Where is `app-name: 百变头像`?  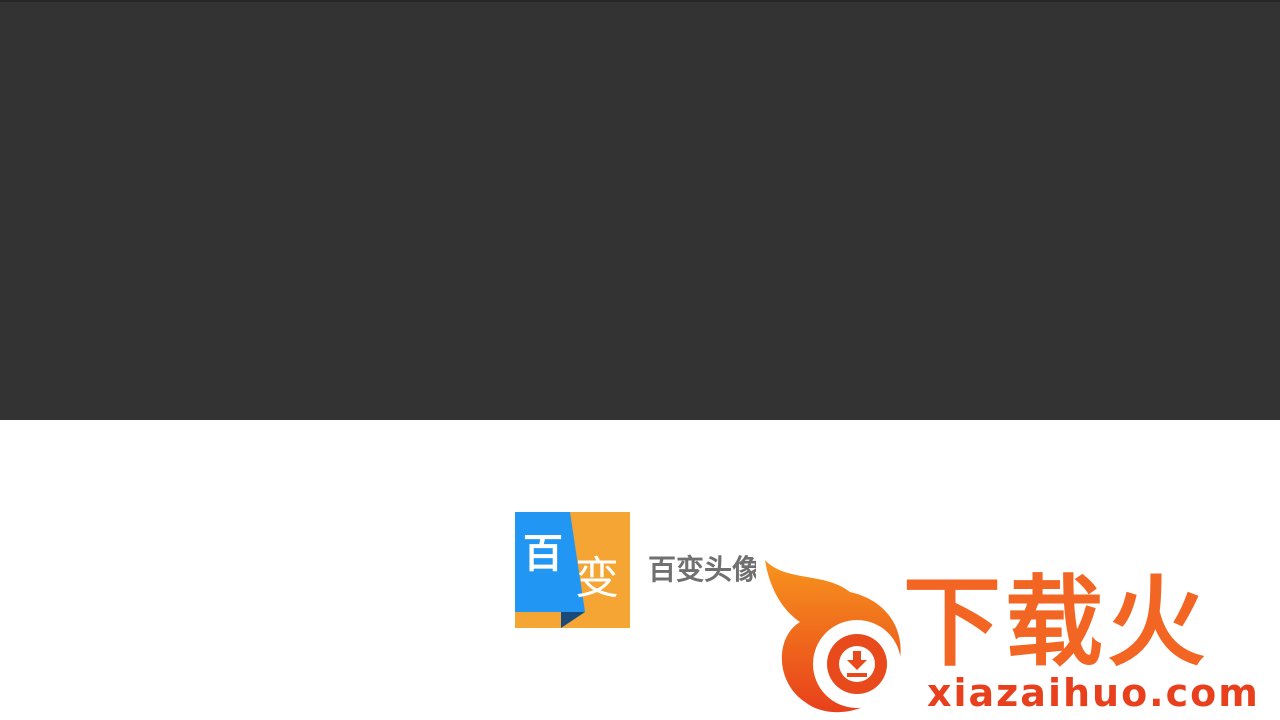
app-name: 百变头像 is located at coordinates (702, 569).